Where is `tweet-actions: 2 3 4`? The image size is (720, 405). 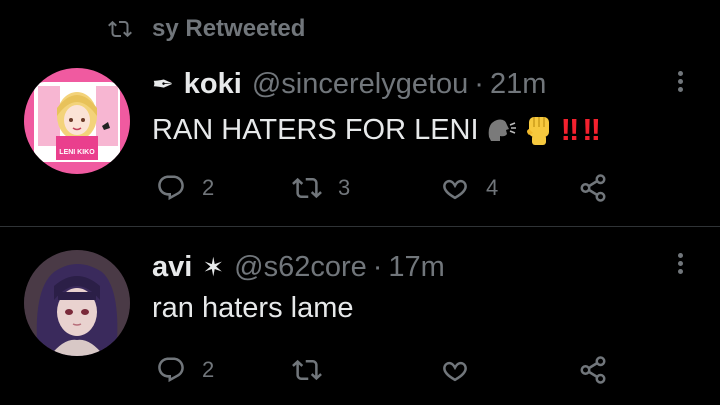 tweet-actions: 2 3 4 is located at coordinates (391, 188).